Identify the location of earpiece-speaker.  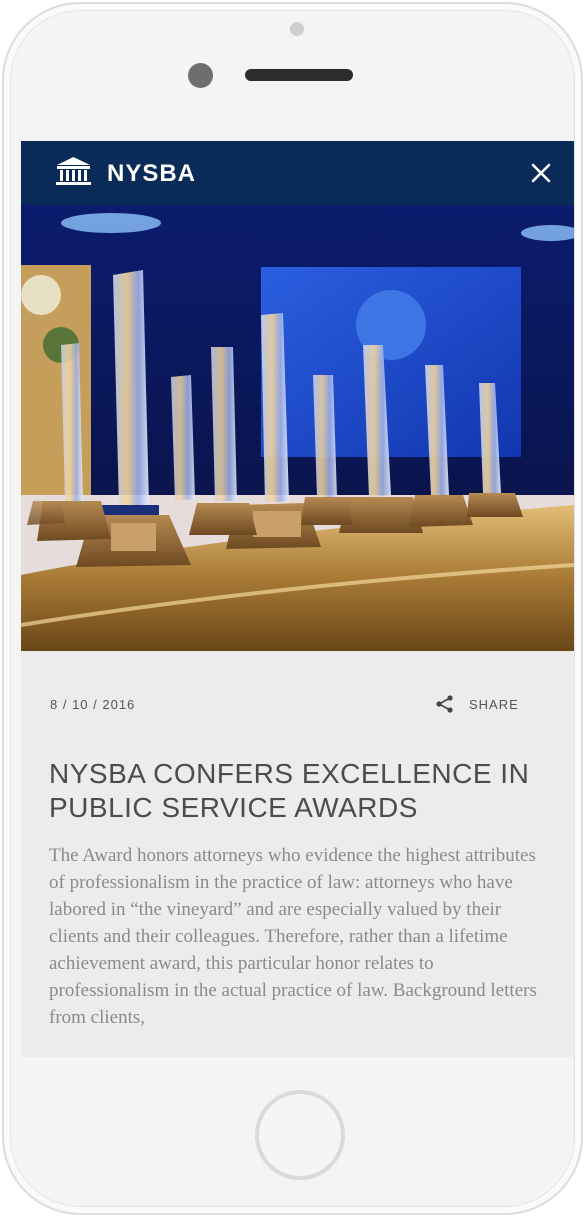
(299, 75).